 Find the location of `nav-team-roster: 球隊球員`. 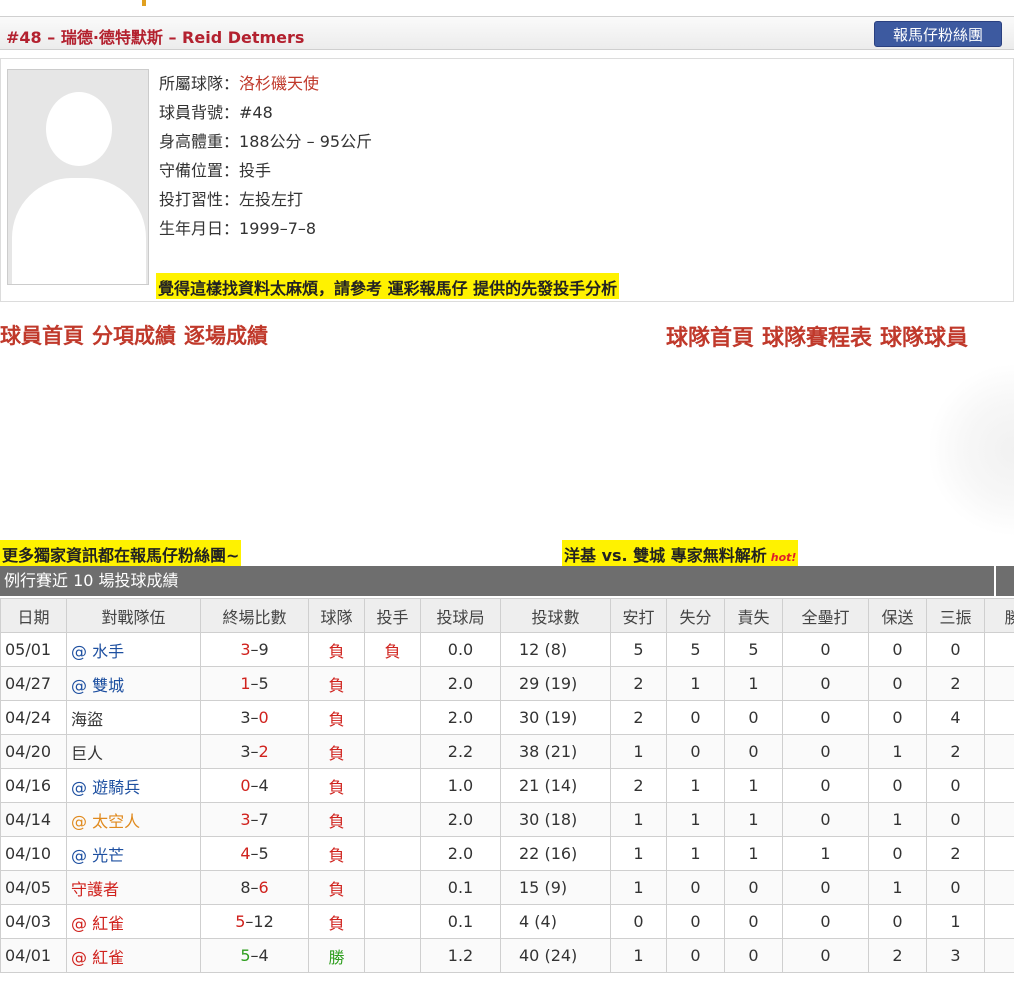

nav-team-roster: 球隊球員 is located at coordinates (924, 338).